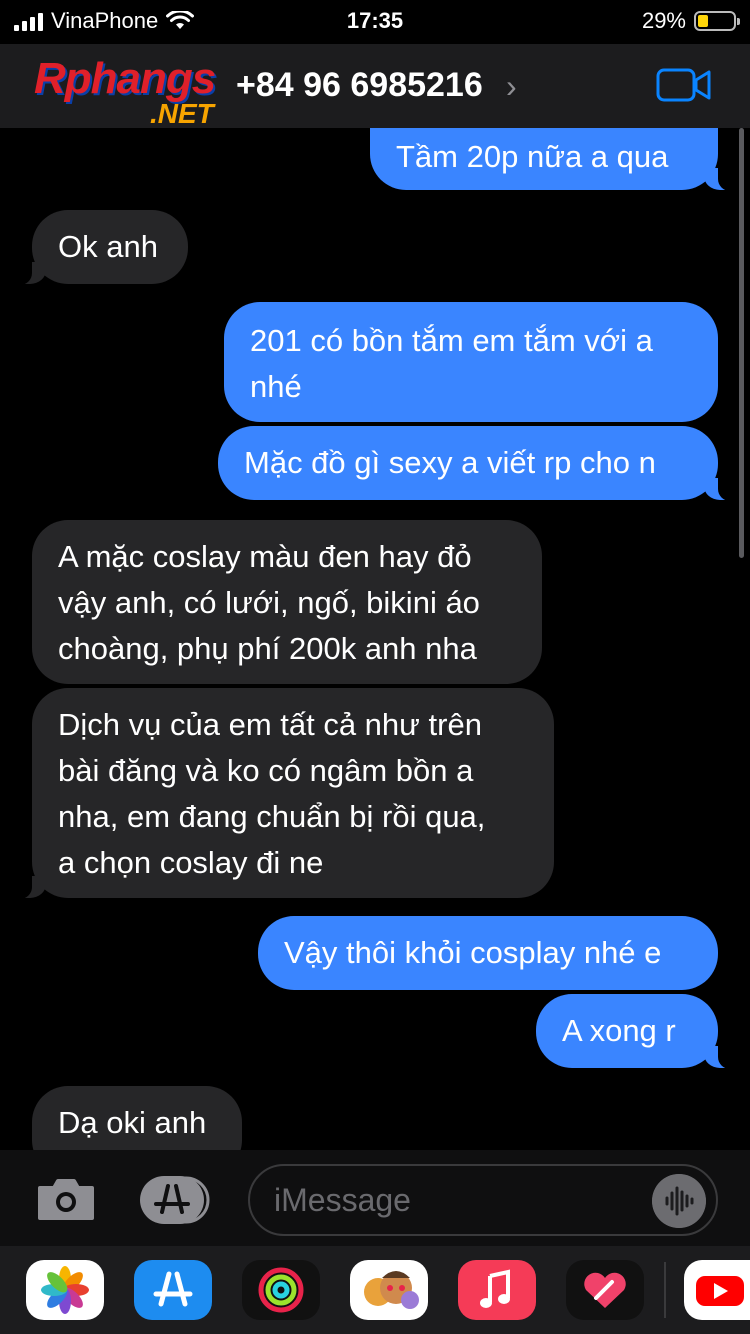 This screenshot has width=750, height=1334. What do you see at coordinates (266, 770) in the screenshot?
I see `message-line: bài đăng và ko có ngâm bồn a` at bounding box center [266, 770].